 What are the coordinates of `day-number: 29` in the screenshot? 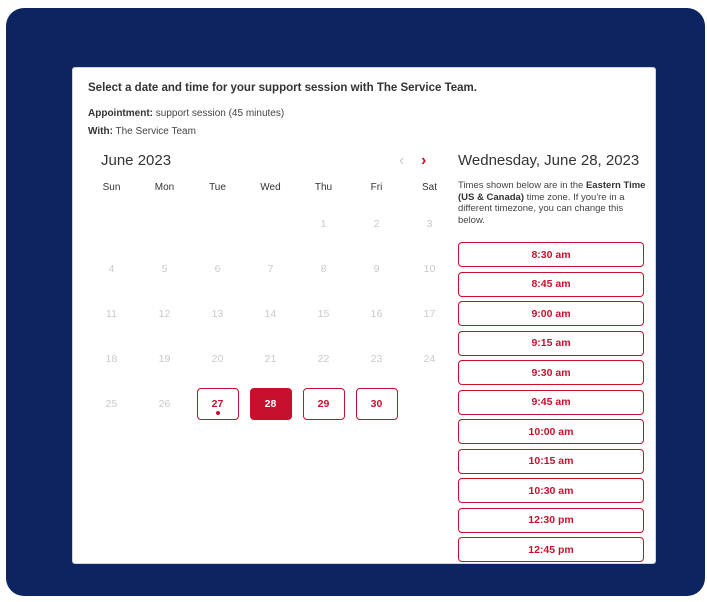 It's located at (323, 403).